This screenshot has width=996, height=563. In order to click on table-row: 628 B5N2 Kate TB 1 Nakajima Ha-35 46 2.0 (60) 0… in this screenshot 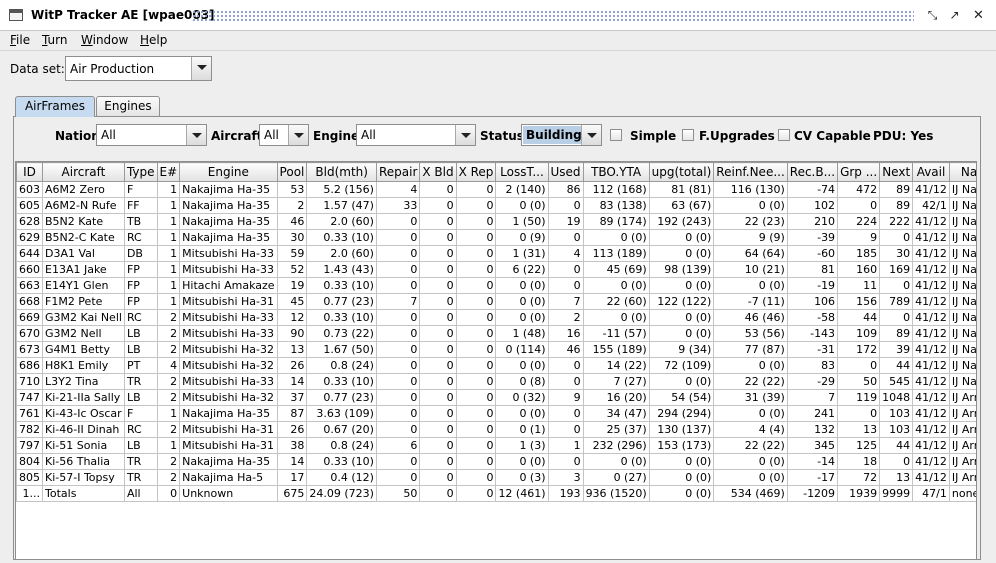, I will do `click(496, 221)`.